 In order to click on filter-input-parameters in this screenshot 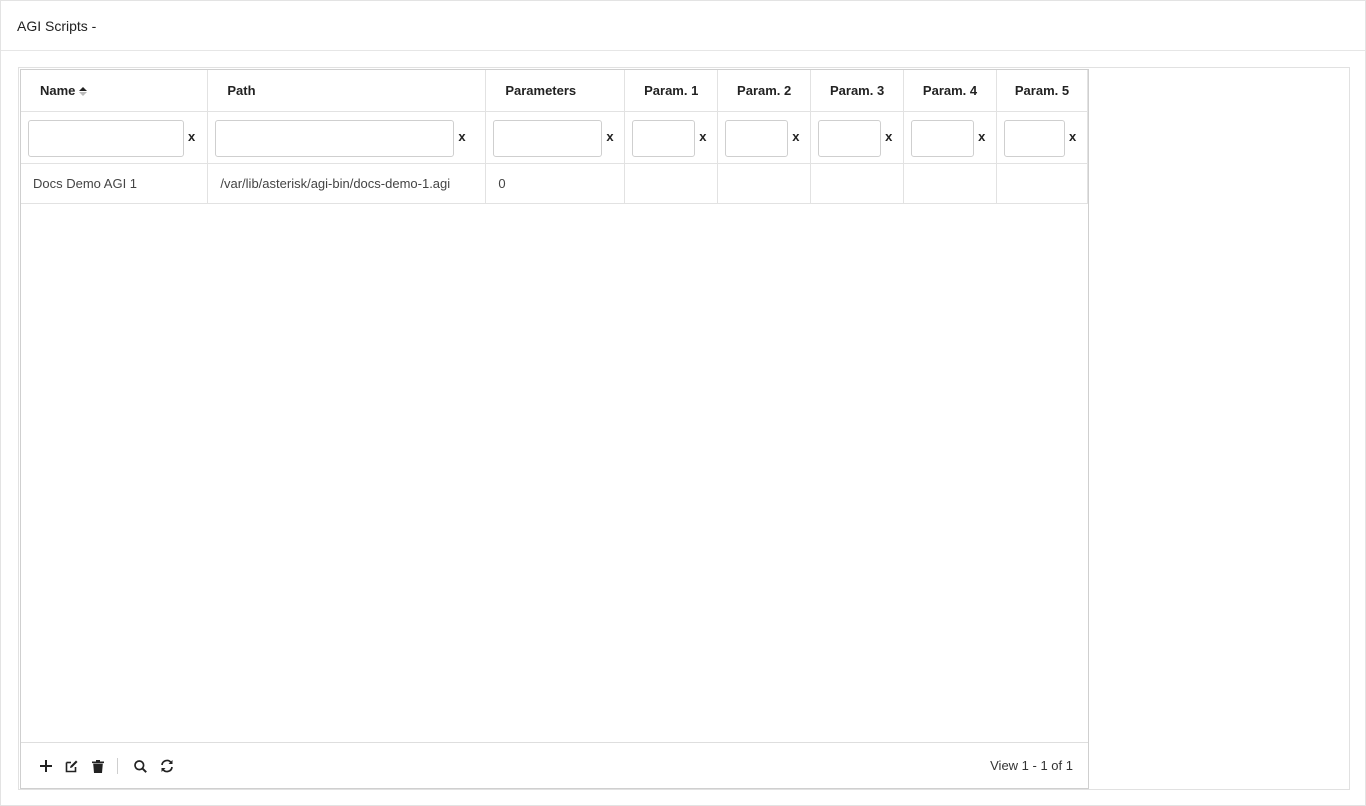, I will do `click(548, 138)`.